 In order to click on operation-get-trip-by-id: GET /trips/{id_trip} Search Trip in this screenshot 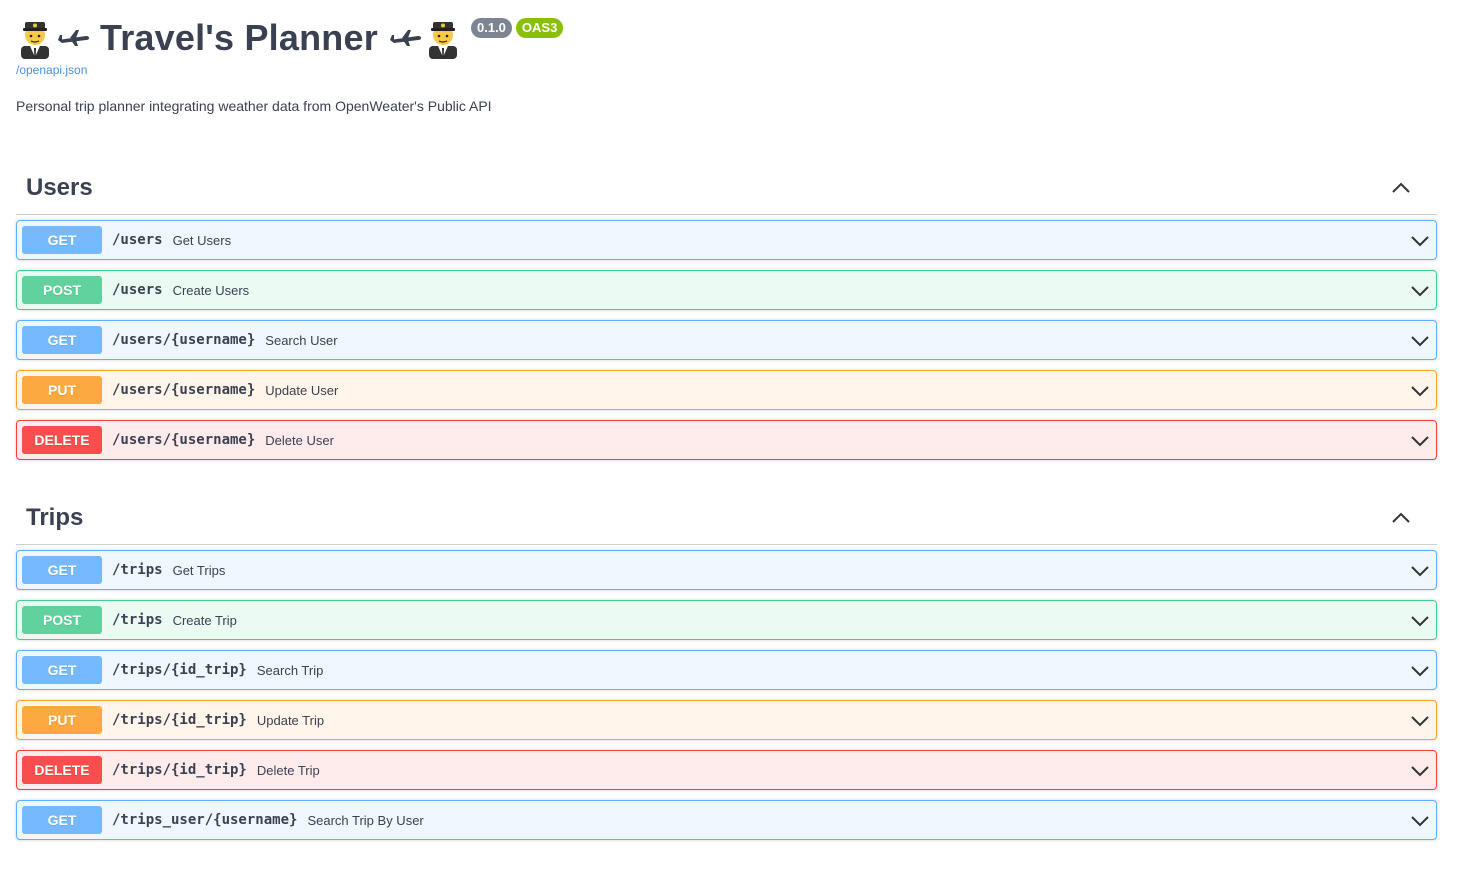, I will do `click(726, 670)`.